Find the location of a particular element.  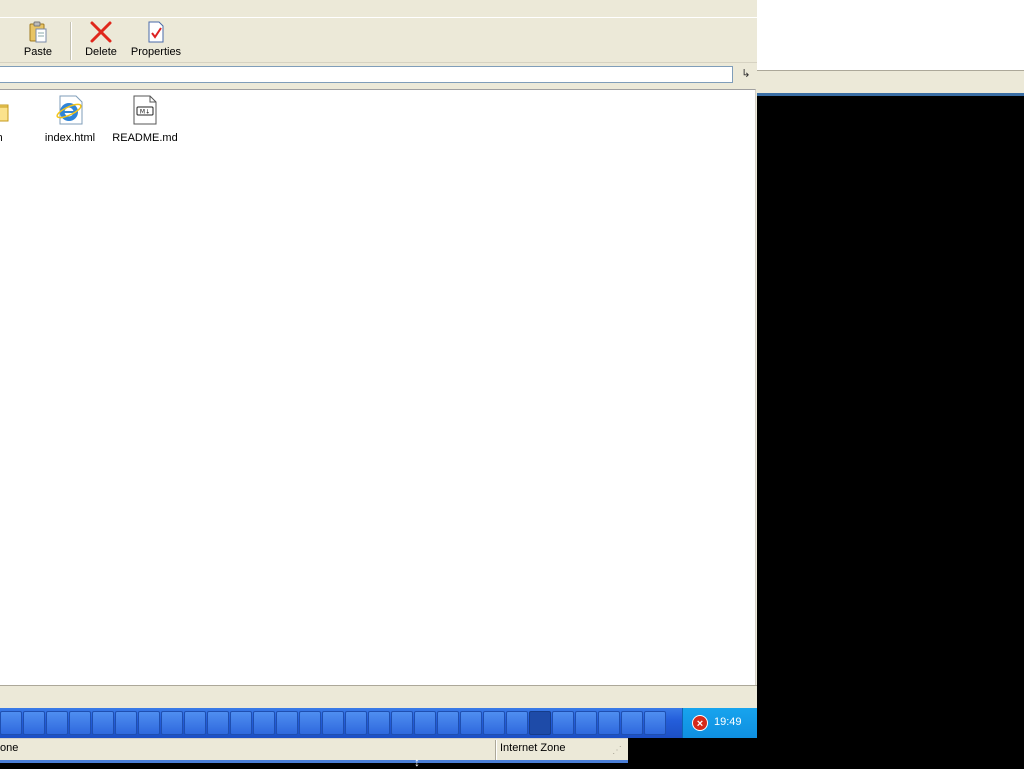

delete-icon is located at coordinates (101, 32).